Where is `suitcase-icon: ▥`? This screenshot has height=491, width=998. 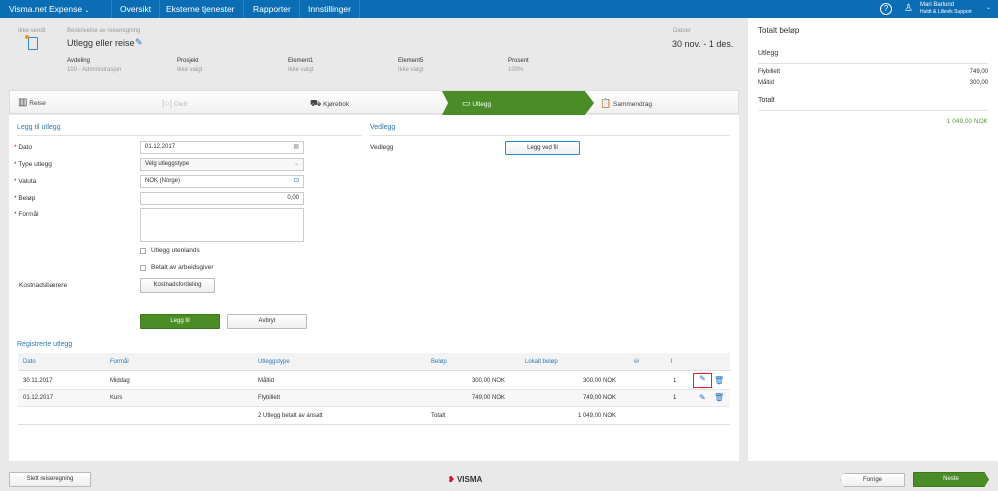
suitcase-icon: ▥ is located at coordinates (23, 102).